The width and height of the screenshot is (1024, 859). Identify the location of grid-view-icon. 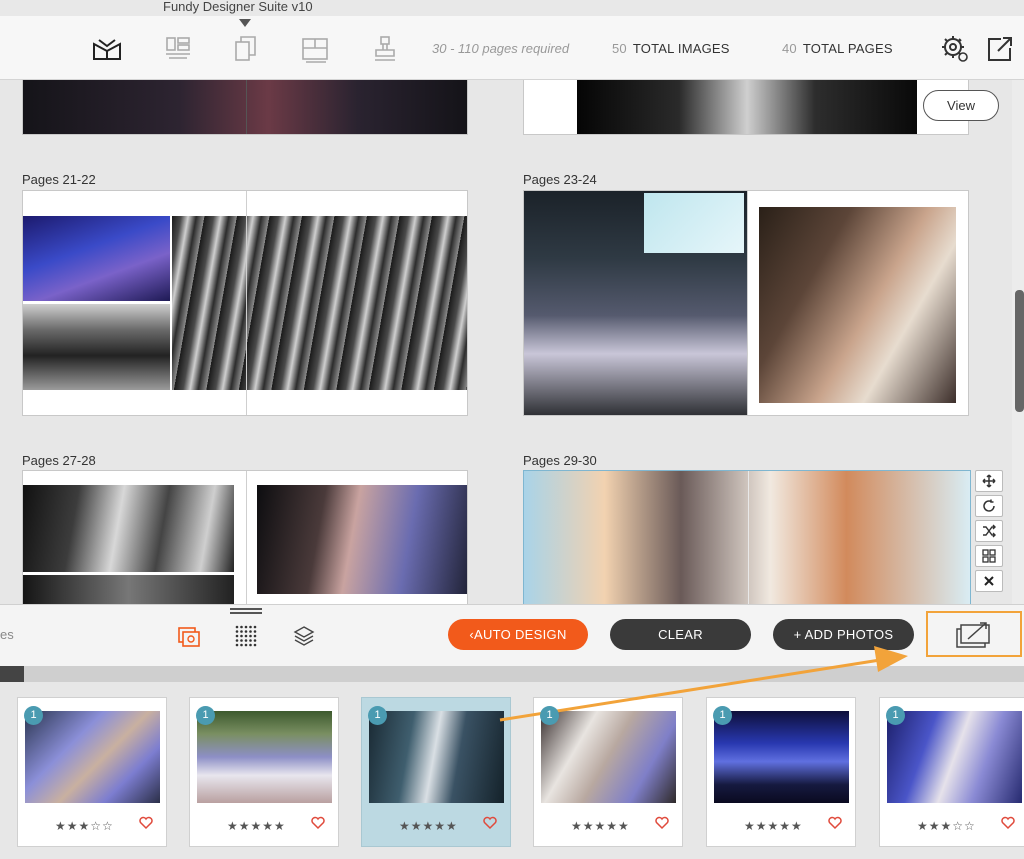
(246, 636).